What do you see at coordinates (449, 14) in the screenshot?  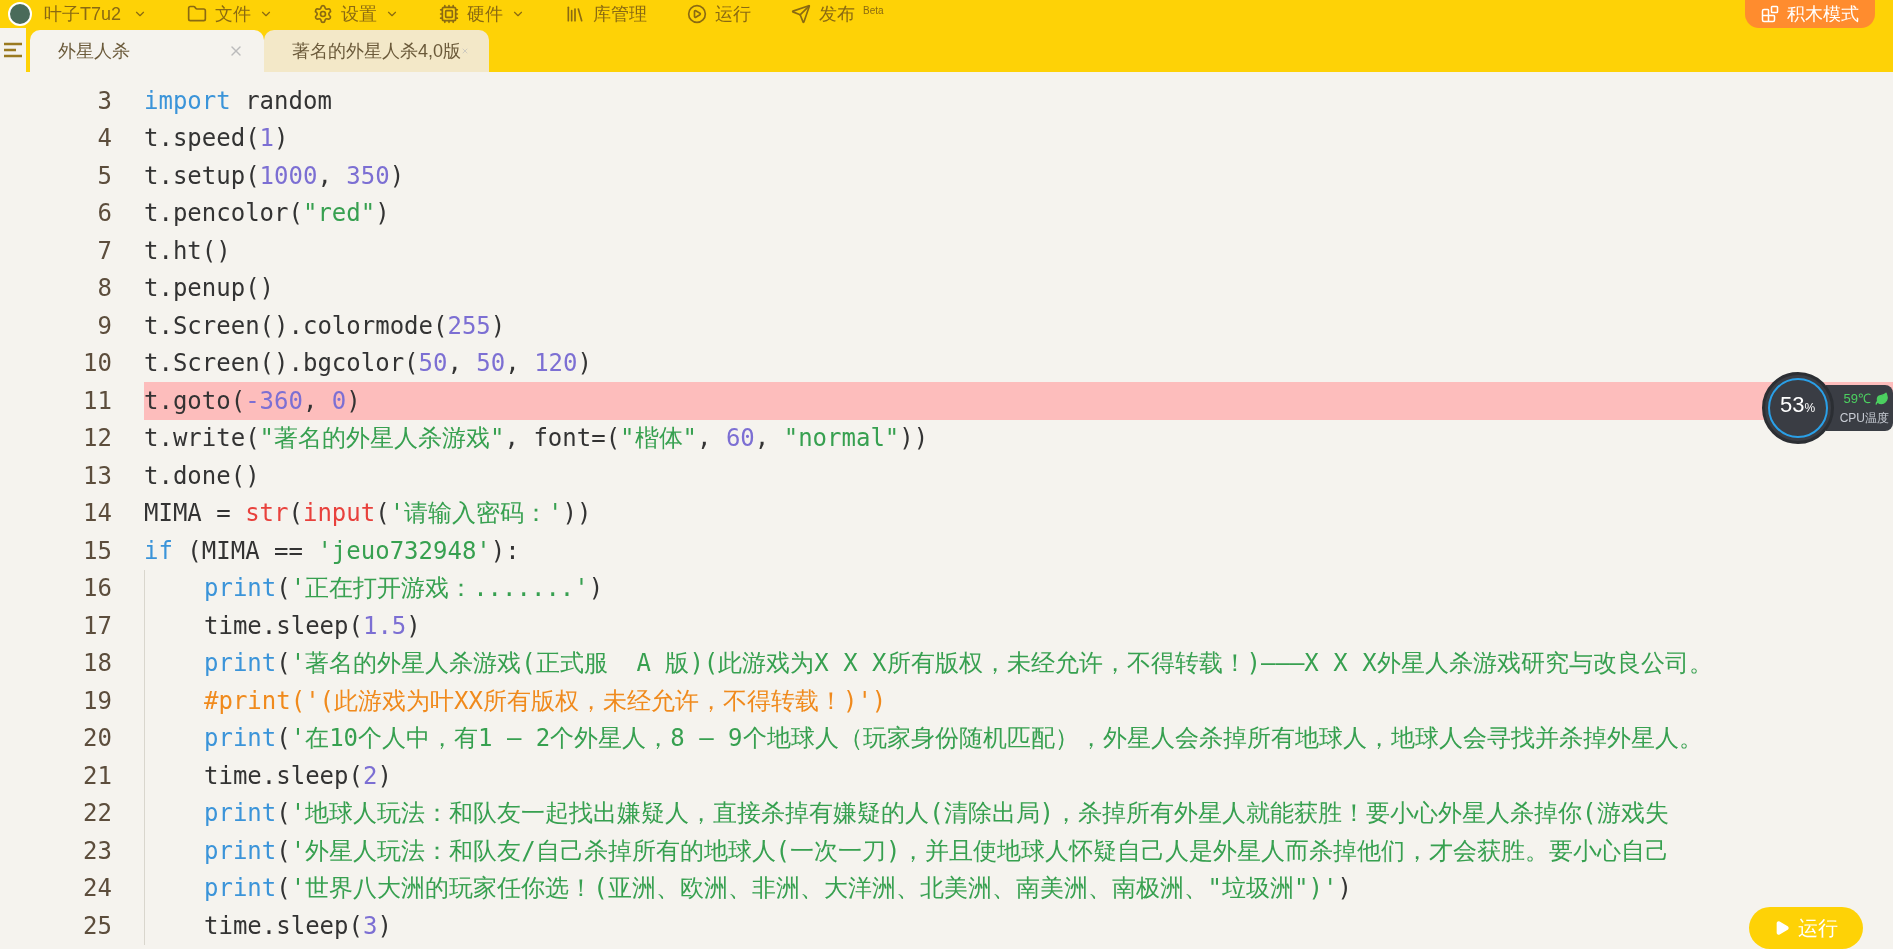 I see `chip-icon` at bounding box center [449, 14].